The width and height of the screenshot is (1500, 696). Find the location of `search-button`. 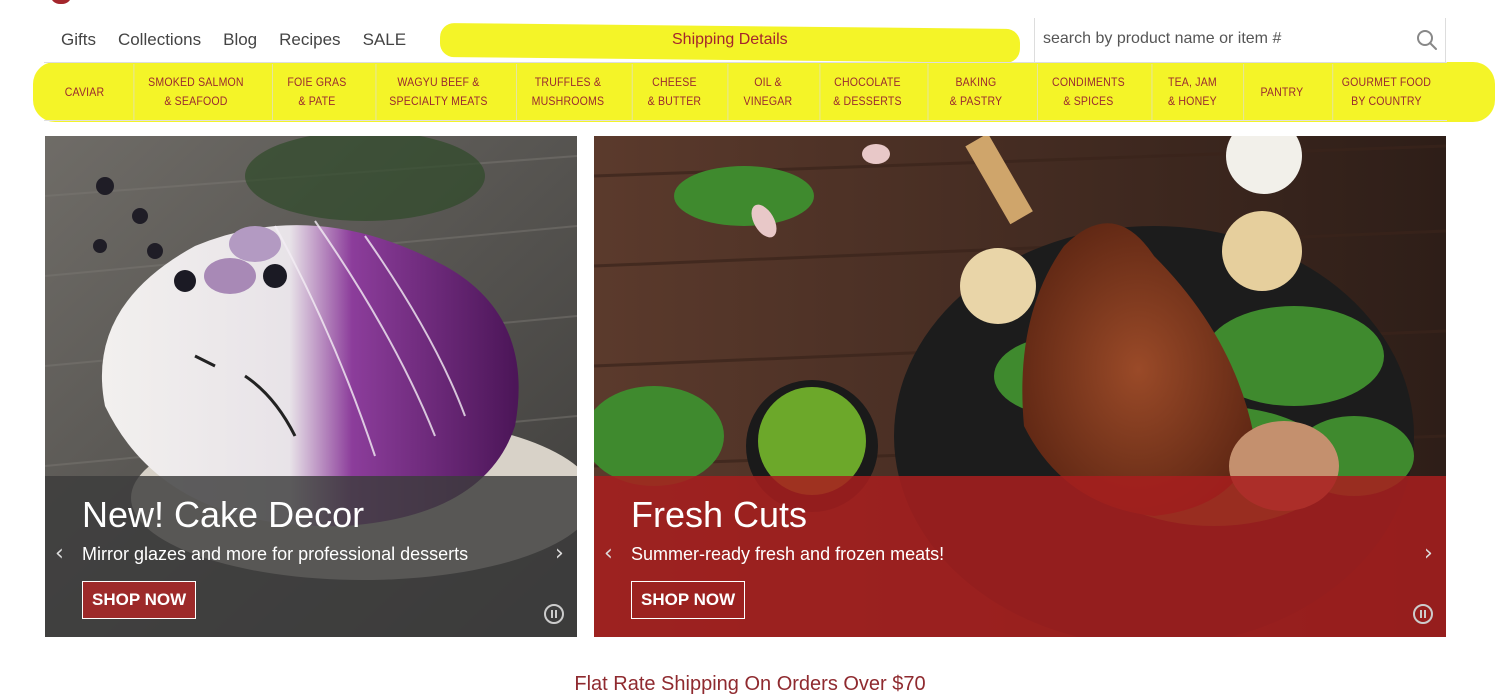

search-button is located at coordinates (1426, 40).